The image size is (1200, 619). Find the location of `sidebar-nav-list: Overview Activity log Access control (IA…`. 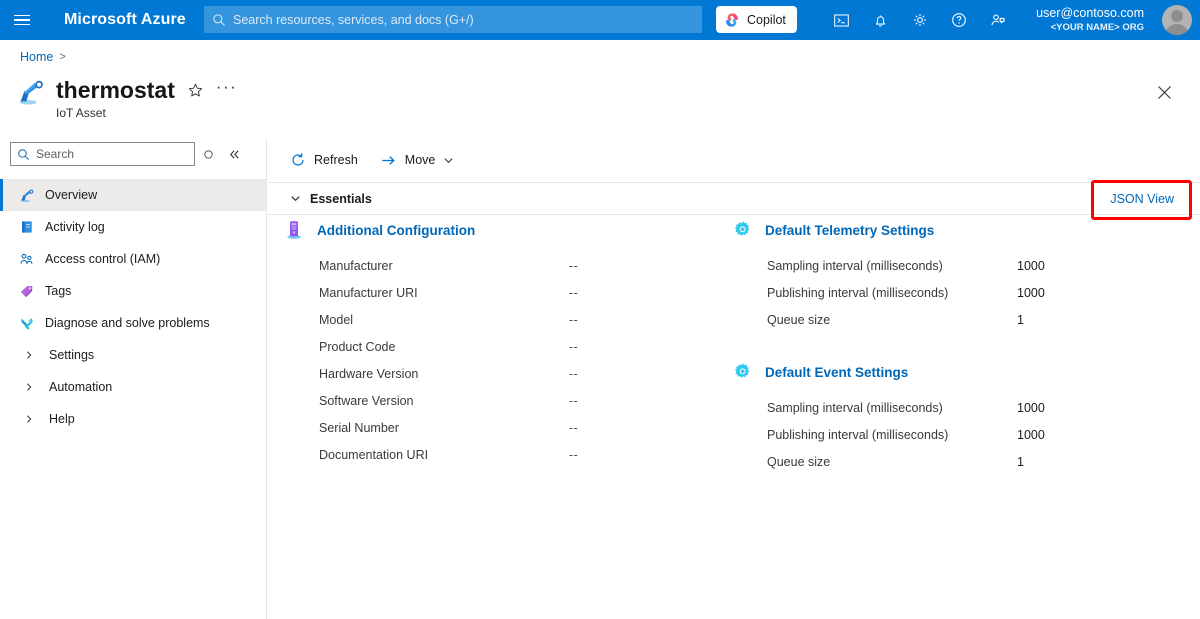

sidebar-nav-list: Overview Activity log Access control (IA… is located at coordinates (133, 307).